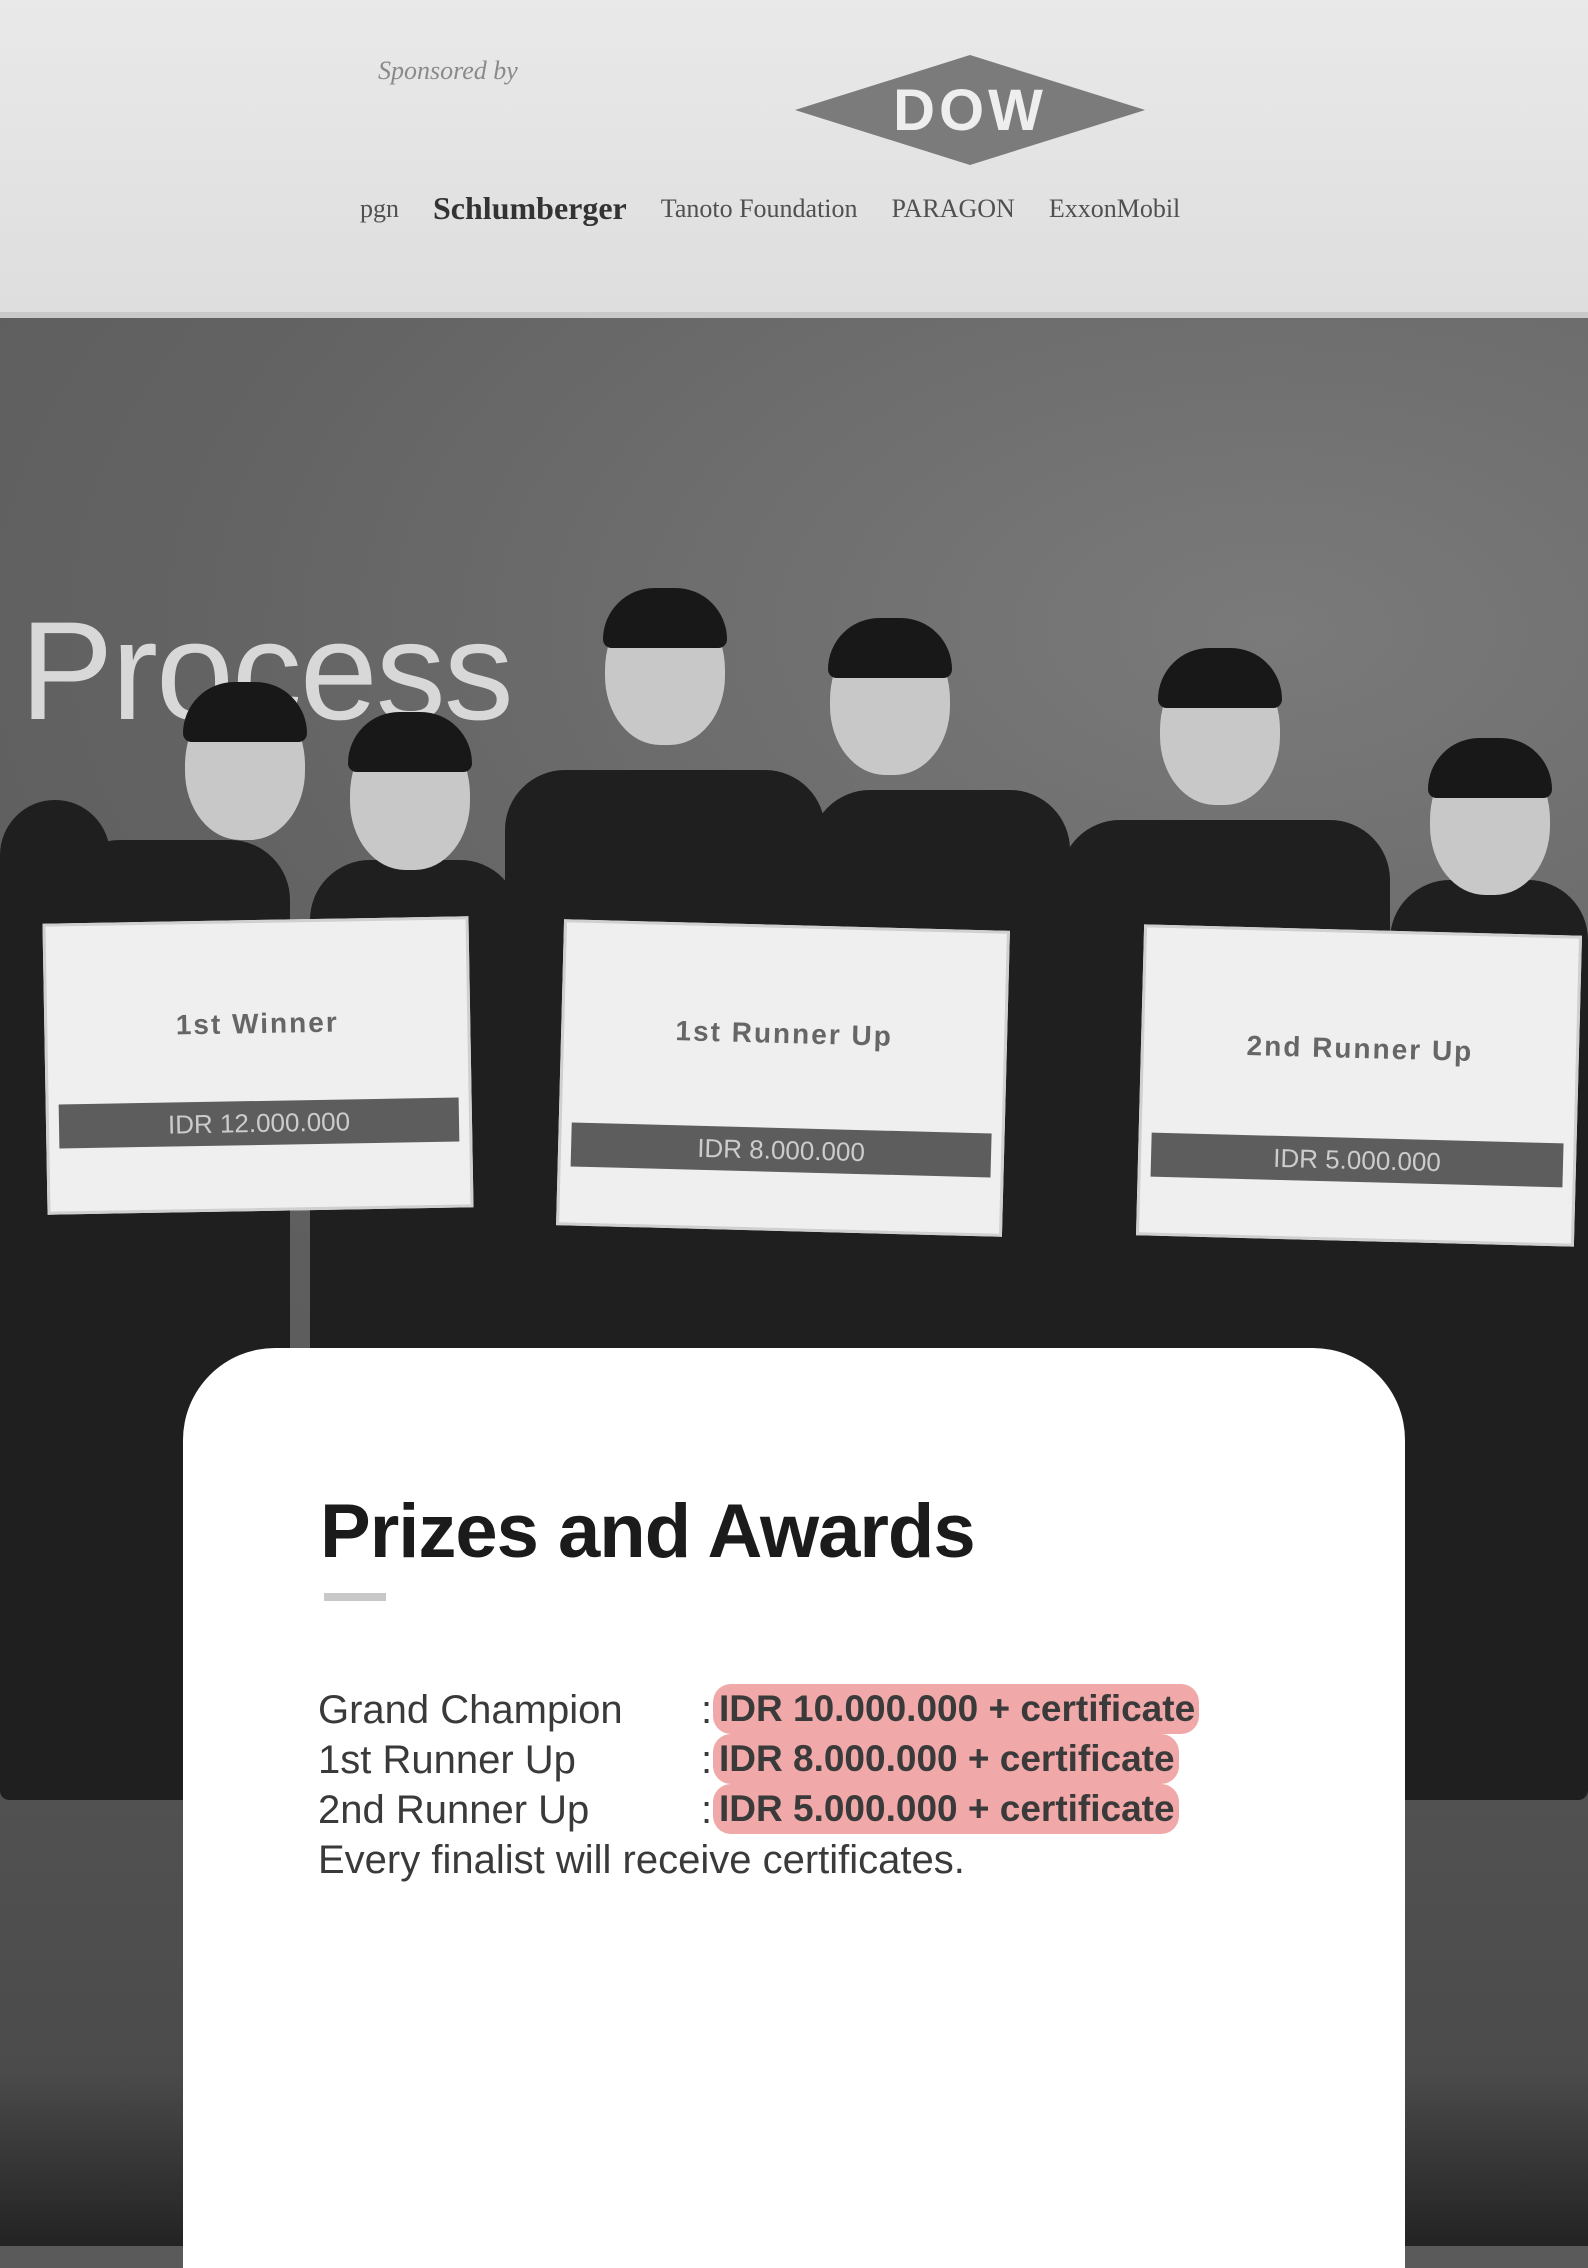 This screenshot has height=2268, width=1588. I want to click on prize-amount-highlight: IDR 10.000.000 + certificate, so click(956, 1709).